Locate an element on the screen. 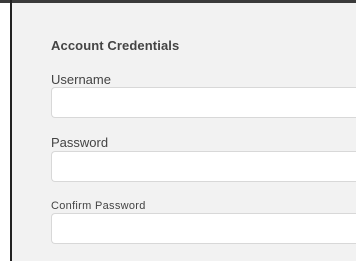 Image resolution: width=356 pixels, height=261 pixels. password-input is located at coordinates (203, 166).